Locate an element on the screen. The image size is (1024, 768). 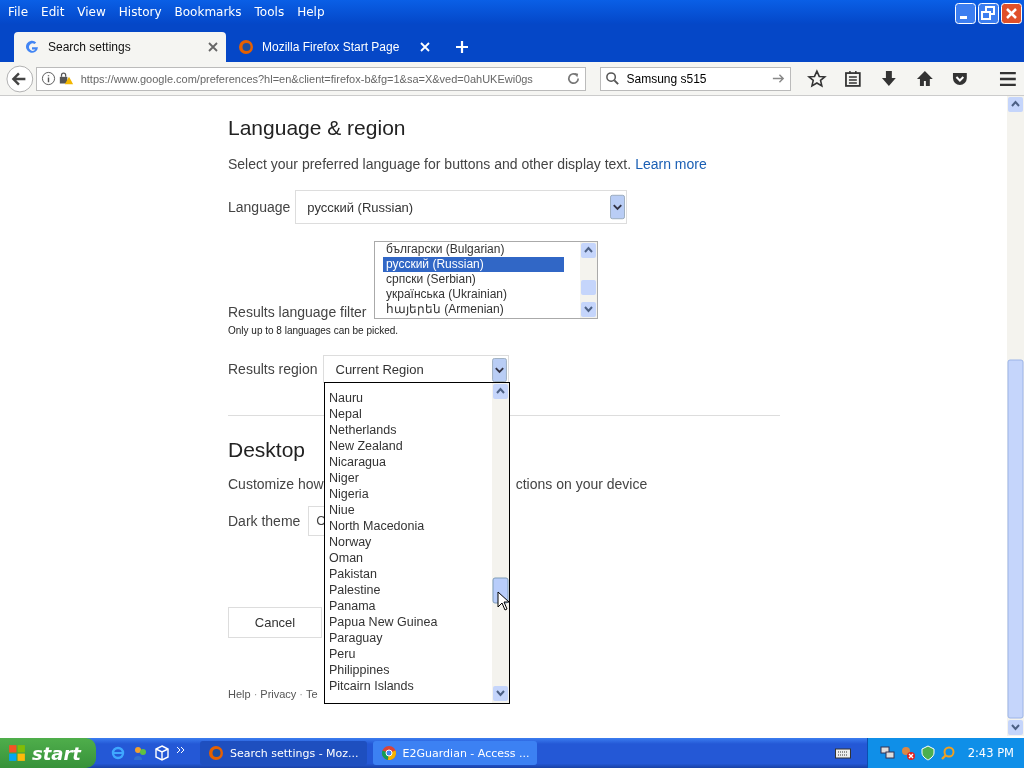
restore-icon is located at coordinates (988, 13).